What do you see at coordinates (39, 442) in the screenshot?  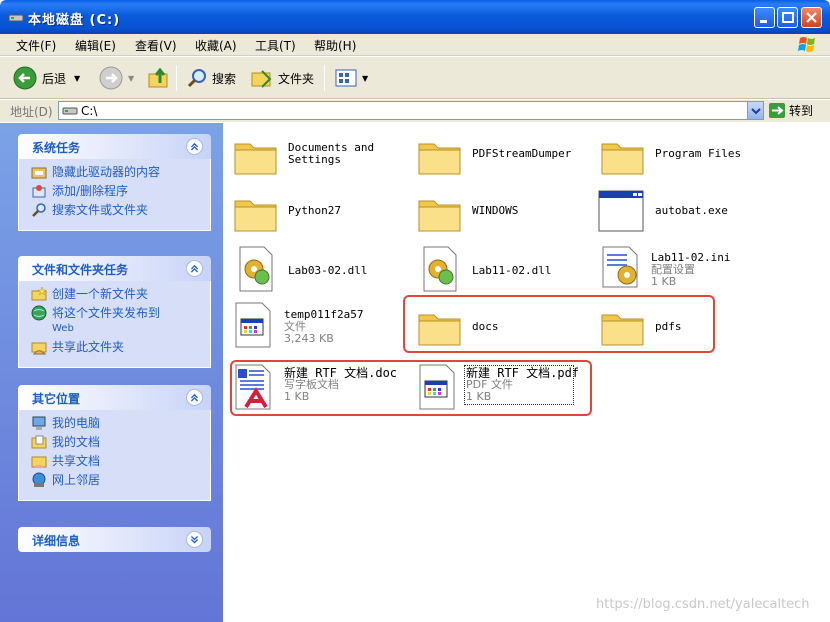 I see `my-documents-icon` at bounding box center [39, 442].